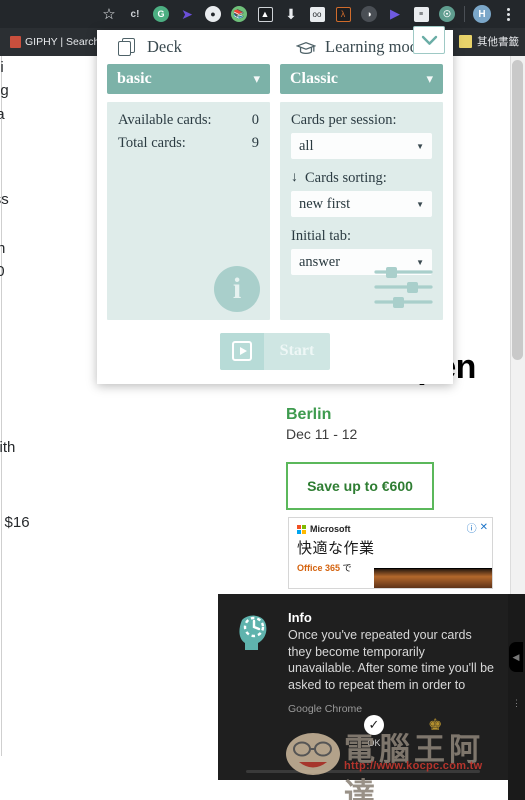 Image resolution: width=525 pixels, height=800 pixels. I want to click on ad-city: Berlin, so click(309, 415).